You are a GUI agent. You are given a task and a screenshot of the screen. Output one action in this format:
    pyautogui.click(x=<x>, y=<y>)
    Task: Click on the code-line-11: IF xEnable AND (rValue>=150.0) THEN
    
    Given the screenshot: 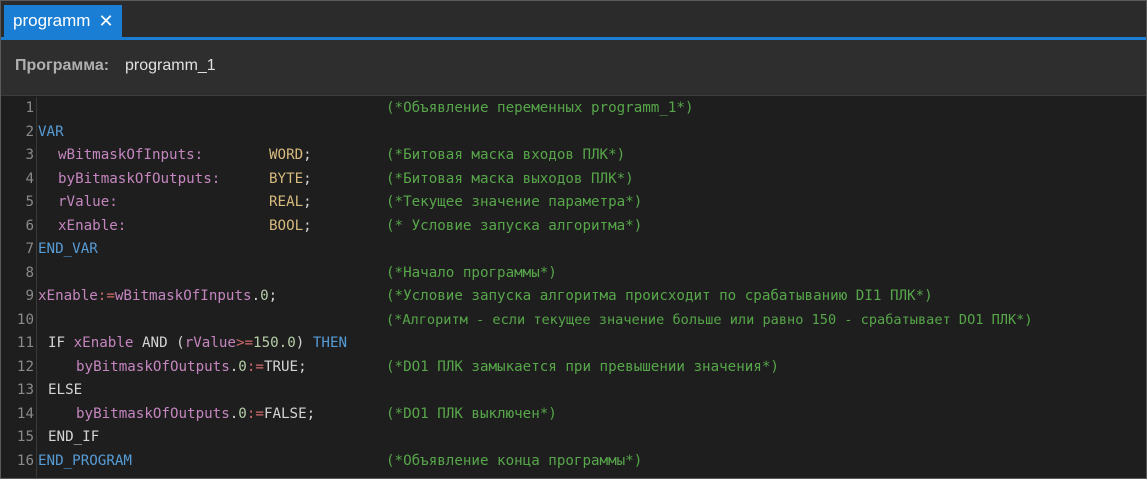 What is the action you would take?
    pyautogui.click(x=197, y=343)
    